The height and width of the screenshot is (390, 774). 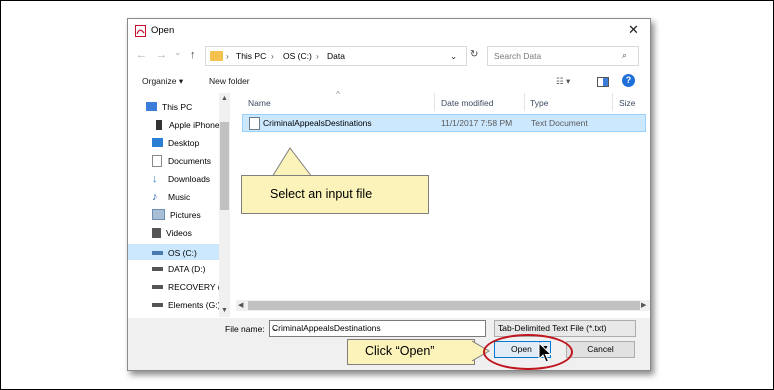 I want to click on sidebar-item-pictures: Pictures, so click(x=176, y=217).